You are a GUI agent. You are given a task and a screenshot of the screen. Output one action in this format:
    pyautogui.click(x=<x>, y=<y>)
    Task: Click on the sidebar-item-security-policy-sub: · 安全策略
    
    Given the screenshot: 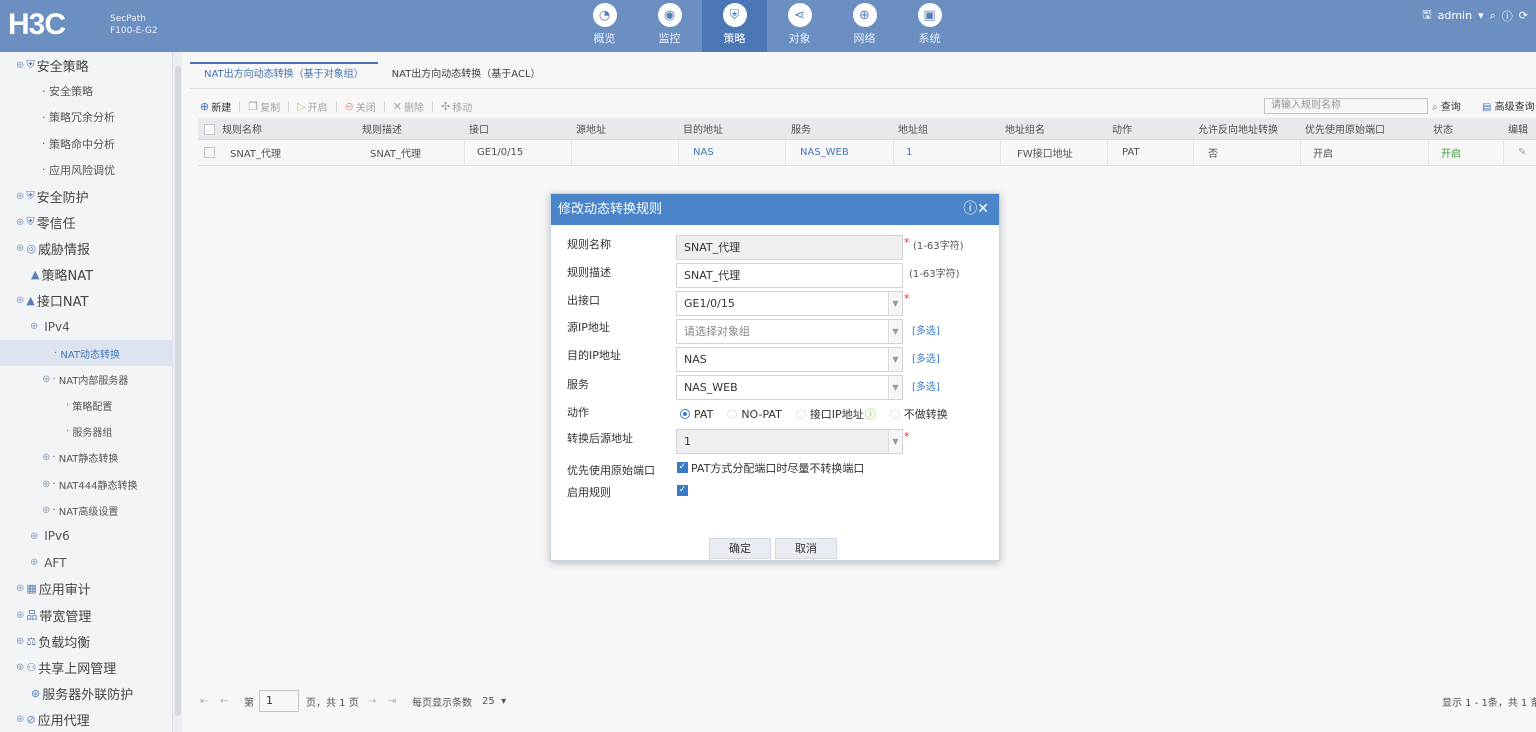 What is the action you would take?
    pyautogui.click(x=86, y=91)
    